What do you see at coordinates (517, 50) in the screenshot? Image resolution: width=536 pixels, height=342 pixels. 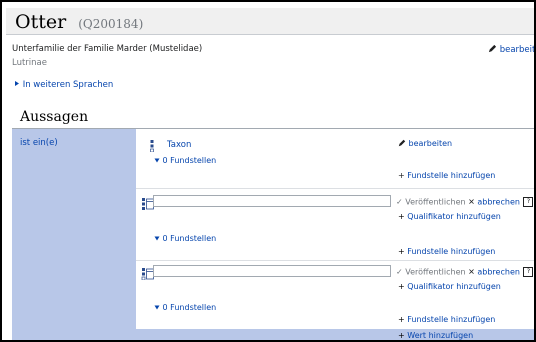 I see `edit-label: bearbeiten` at bounding box center [517, 50].